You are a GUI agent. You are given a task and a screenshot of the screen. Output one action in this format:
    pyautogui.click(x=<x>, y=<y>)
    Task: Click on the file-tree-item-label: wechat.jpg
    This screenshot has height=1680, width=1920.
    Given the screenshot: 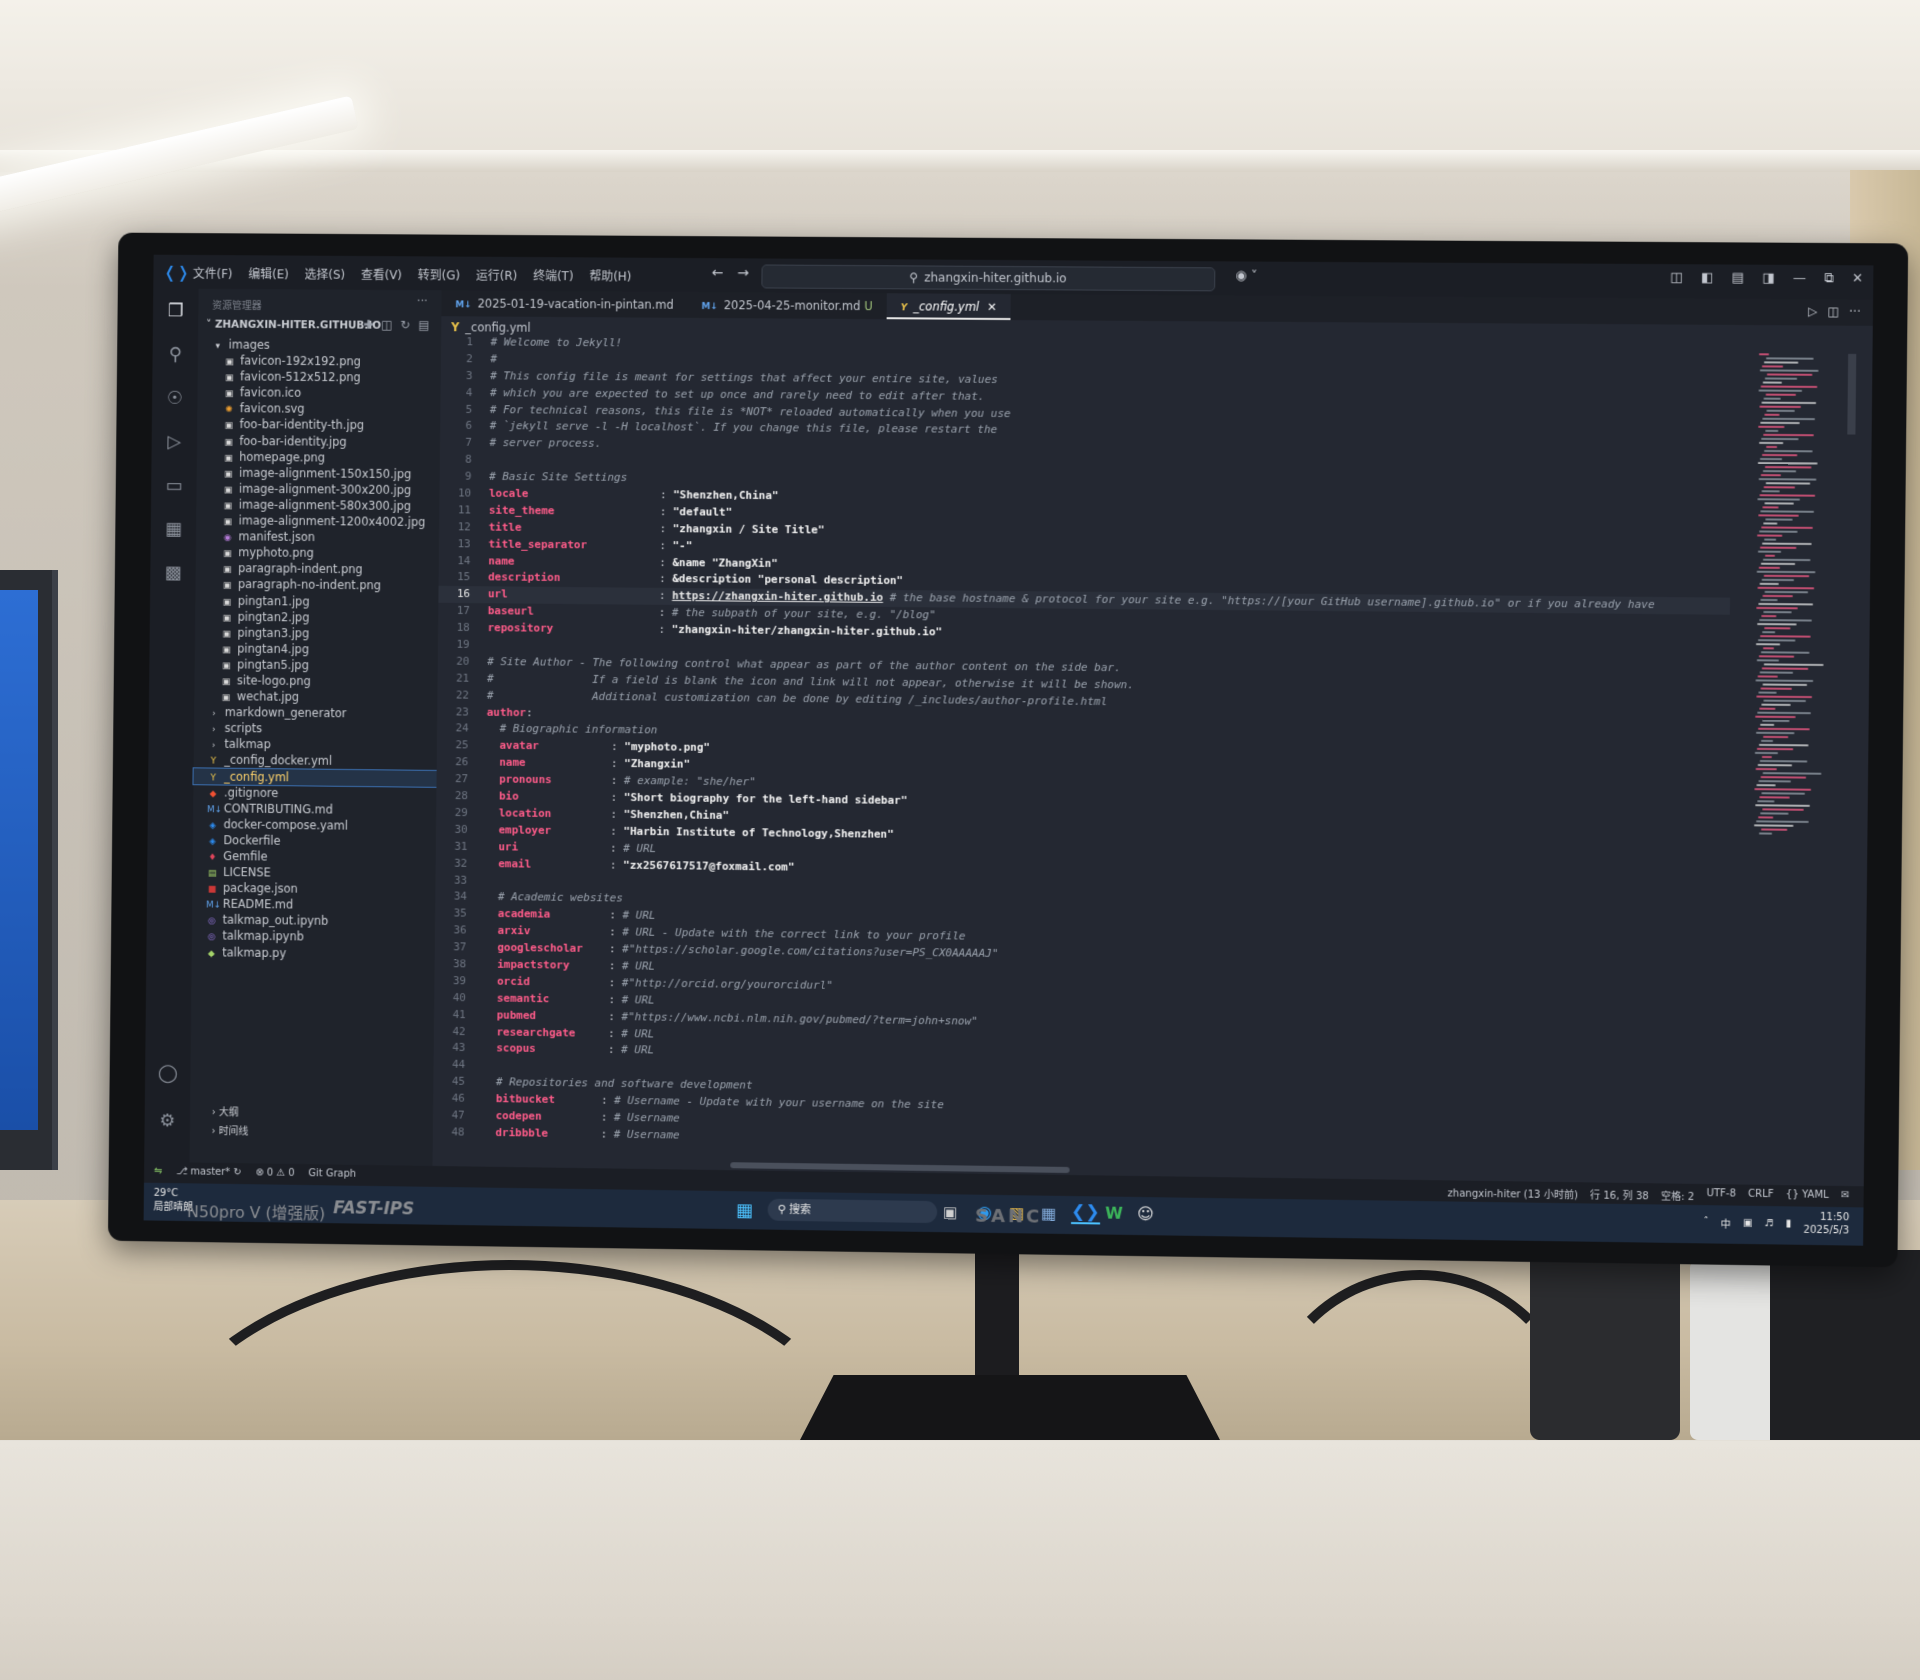 What is the action you would take?
    pyautogui.click(x=268, y=696)
    